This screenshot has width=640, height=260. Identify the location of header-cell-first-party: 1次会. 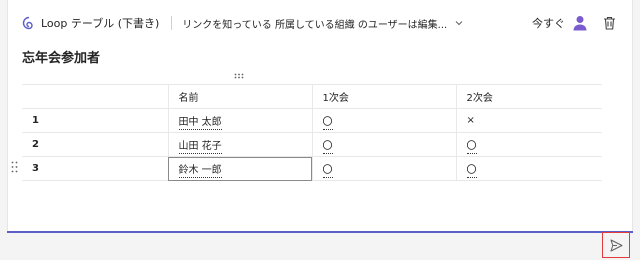
(384, 96).